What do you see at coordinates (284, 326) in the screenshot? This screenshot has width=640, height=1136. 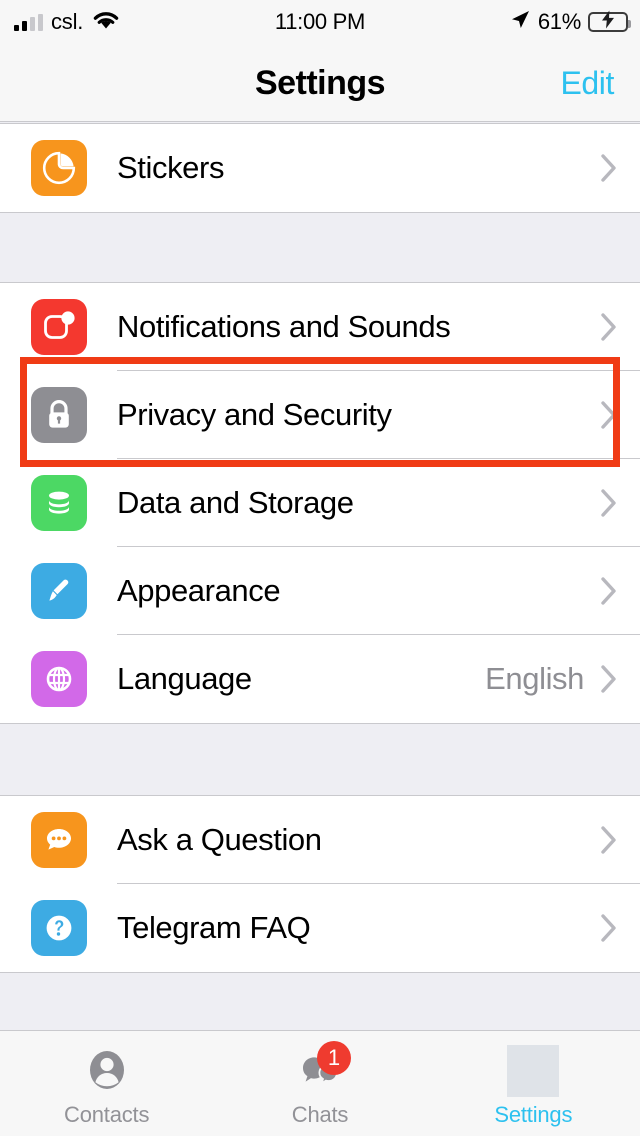 I see `row-label: Notifications and Sounds` at bounding box center [284, 326].